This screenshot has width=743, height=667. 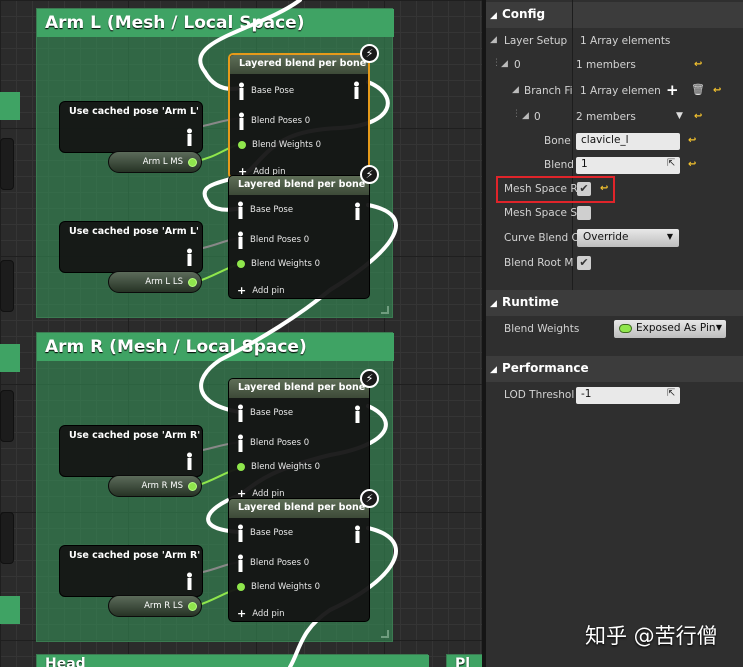 What do you see at coordinates (280, 240) in the screenshot?
I see `pin-label: Blend Poses 0` at bounding box center [280, 240].